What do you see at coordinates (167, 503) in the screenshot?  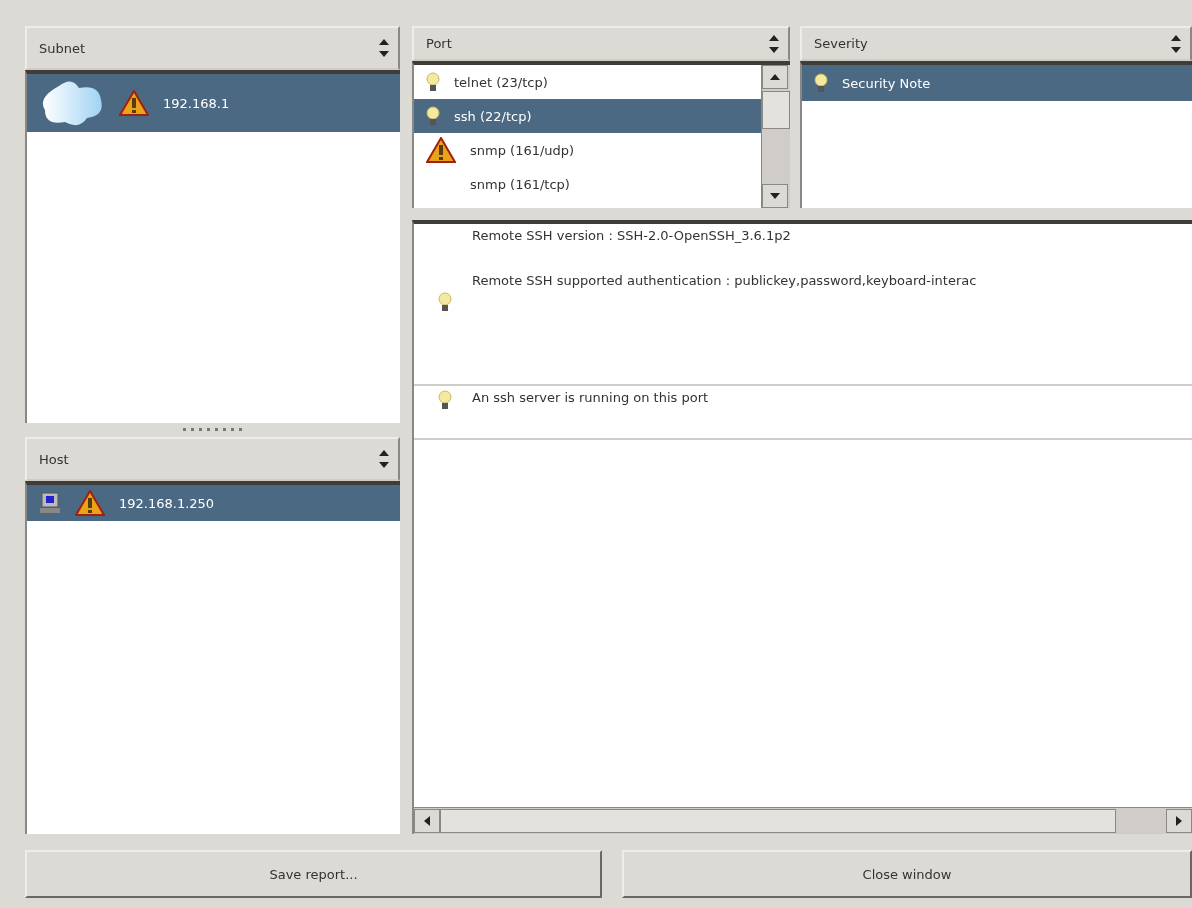 I see `row-label: 192.168.1.250` at bounding box center [167, 503].